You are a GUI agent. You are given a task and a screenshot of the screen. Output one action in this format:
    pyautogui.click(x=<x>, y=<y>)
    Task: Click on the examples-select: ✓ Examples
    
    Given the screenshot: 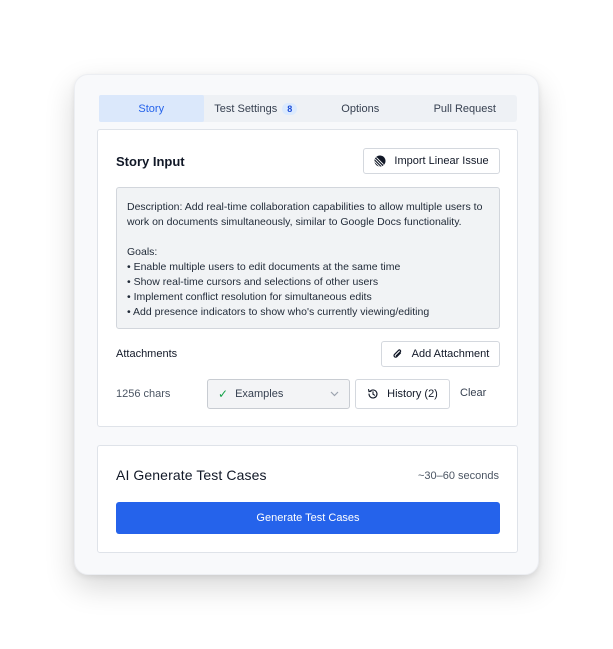 What is the action you would take?
    pyautogui.click(x=278, y=394)
    